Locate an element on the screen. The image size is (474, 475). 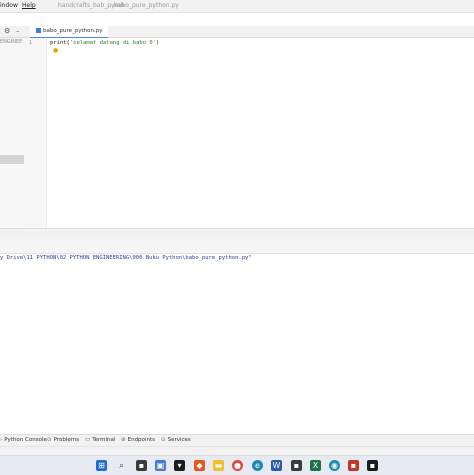
app-red-icon: ▪ is located at coordinates (353, 465).